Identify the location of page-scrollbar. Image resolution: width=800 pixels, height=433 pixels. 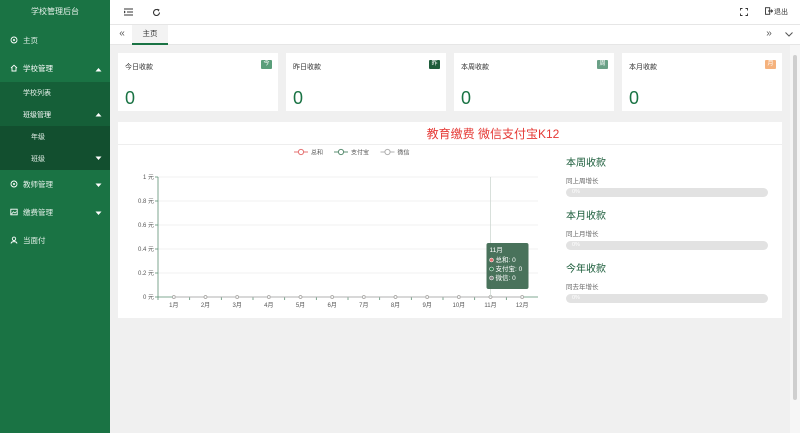
(795, 239).